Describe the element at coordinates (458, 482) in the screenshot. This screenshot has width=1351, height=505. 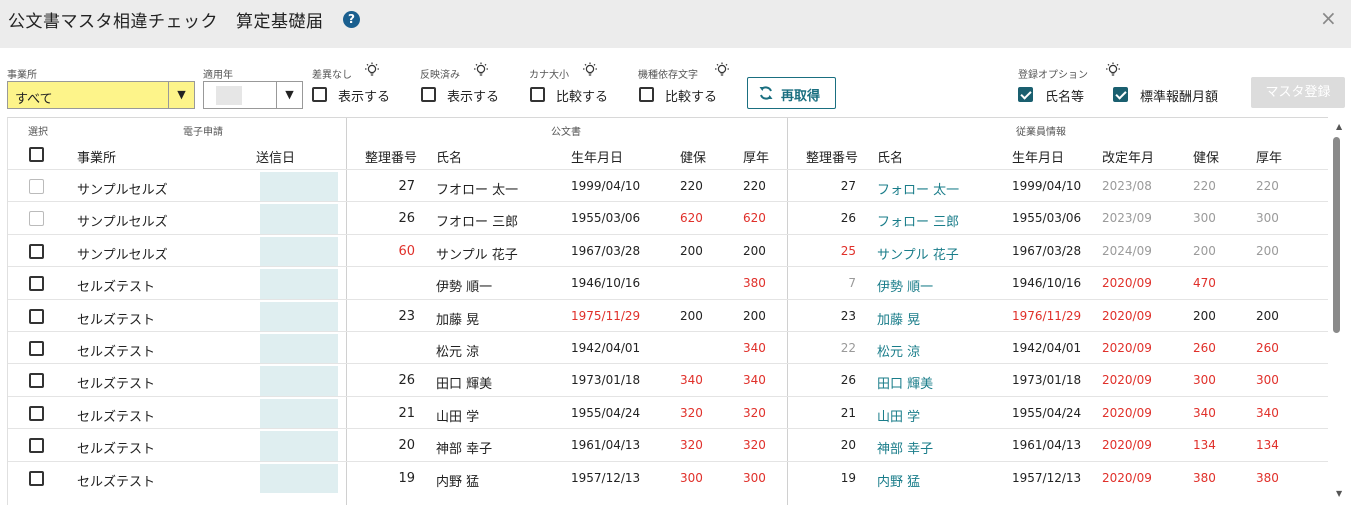
I see `cell-o-name: 内野 猛` at that location.